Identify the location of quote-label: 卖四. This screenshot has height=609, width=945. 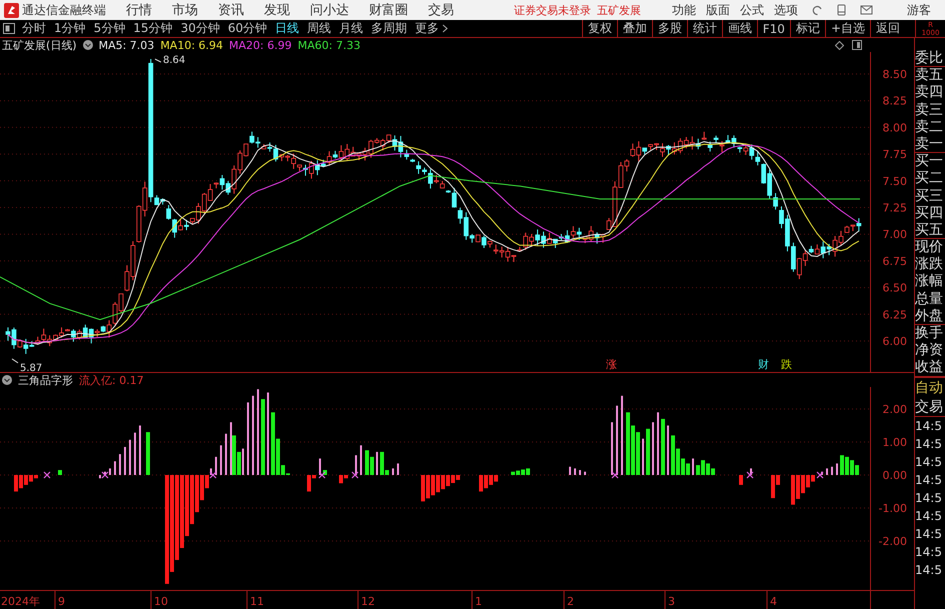
(929, 93).